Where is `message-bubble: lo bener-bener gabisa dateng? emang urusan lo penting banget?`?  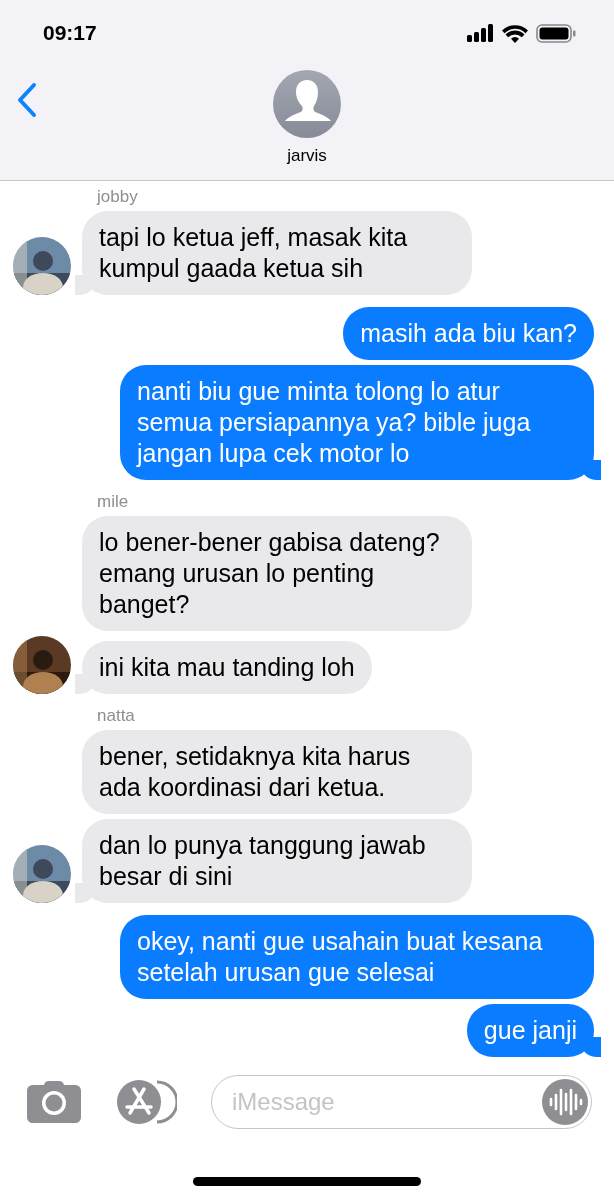
message-bubble: lo bener-bener gabisa dateng? emang urusan lo penting banget? is located at coordinates (277, 573).